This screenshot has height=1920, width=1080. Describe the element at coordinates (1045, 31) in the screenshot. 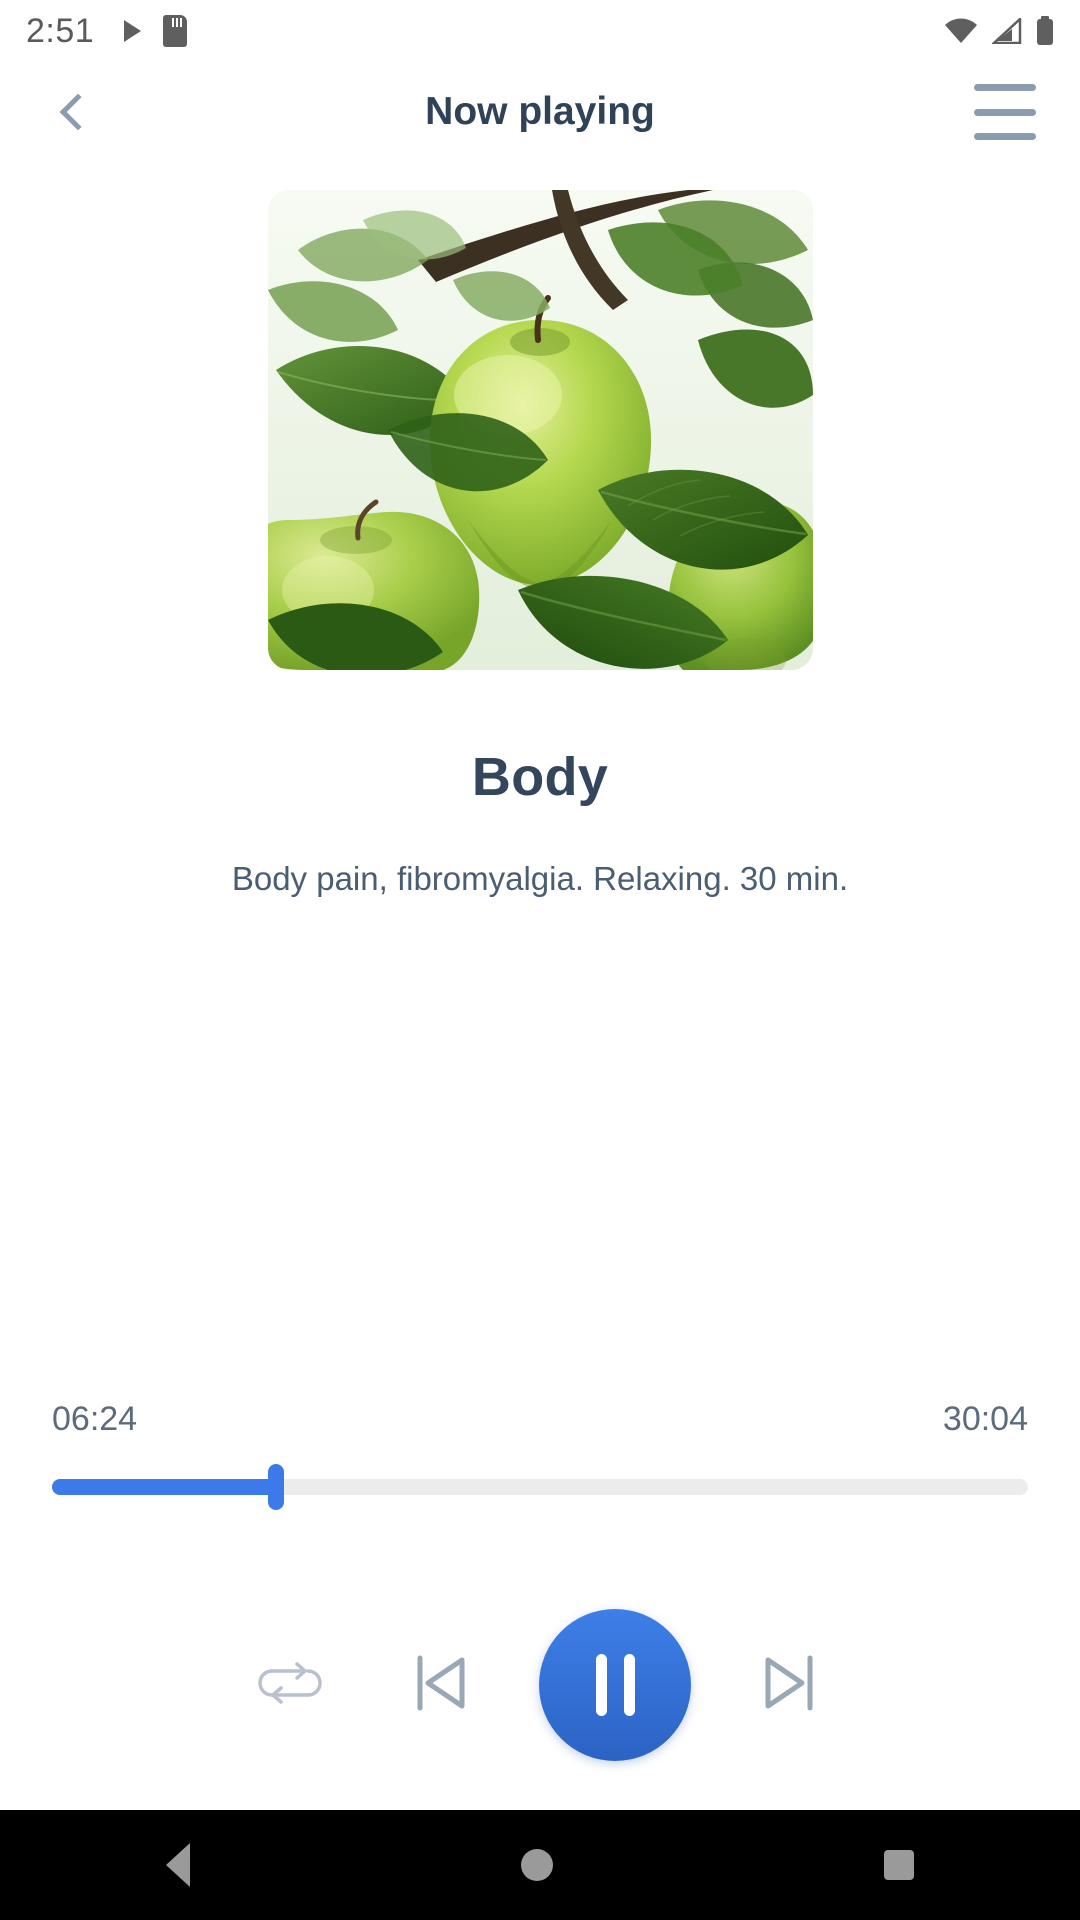

I see `battery-icon` at that location.